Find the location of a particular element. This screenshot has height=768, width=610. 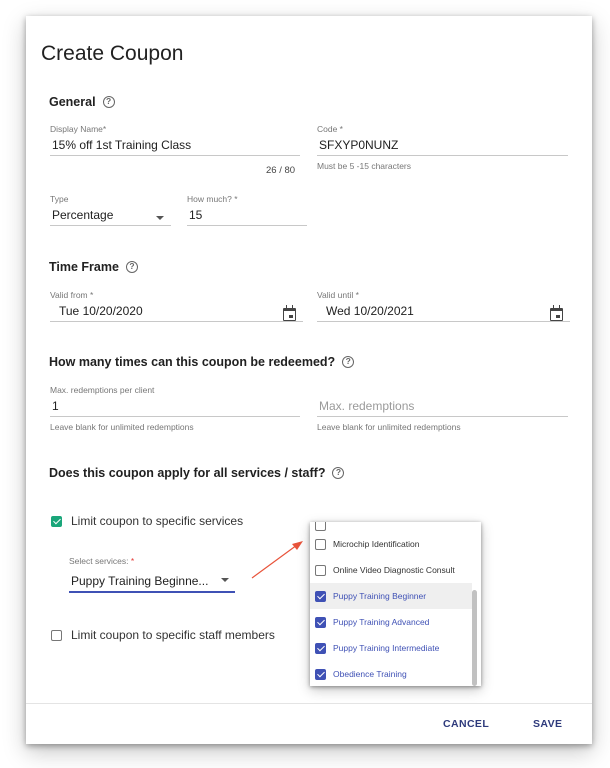

max-redemptions-hint: Leave blank for unlimited redemptions is located at coordinates (389, 427).